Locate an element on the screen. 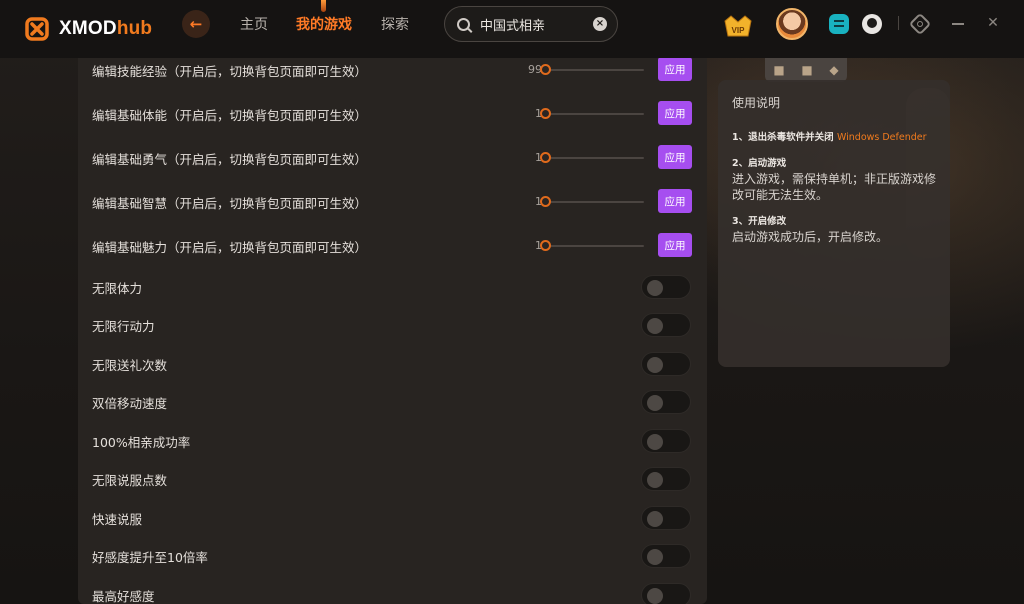  option-label: 快速说服 is located at coordinates (117, 519).